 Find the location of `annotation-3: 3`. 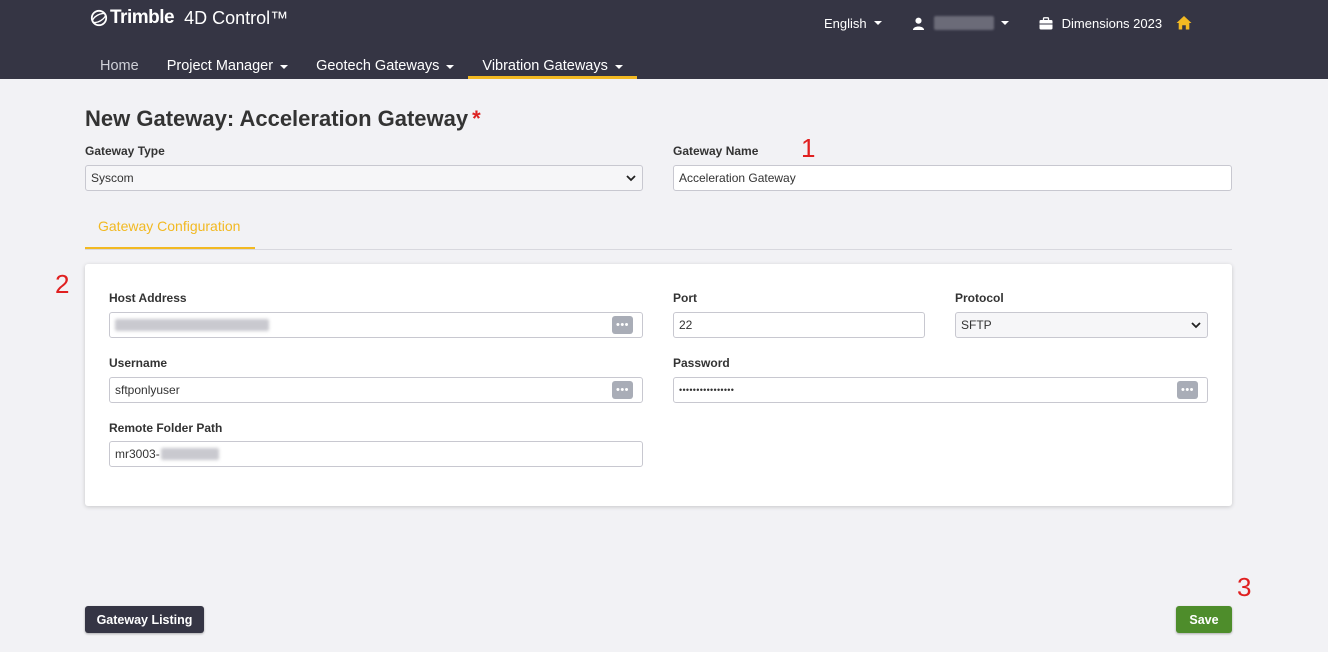

annotation-3: 3 is located at coordinates (1244, 587).